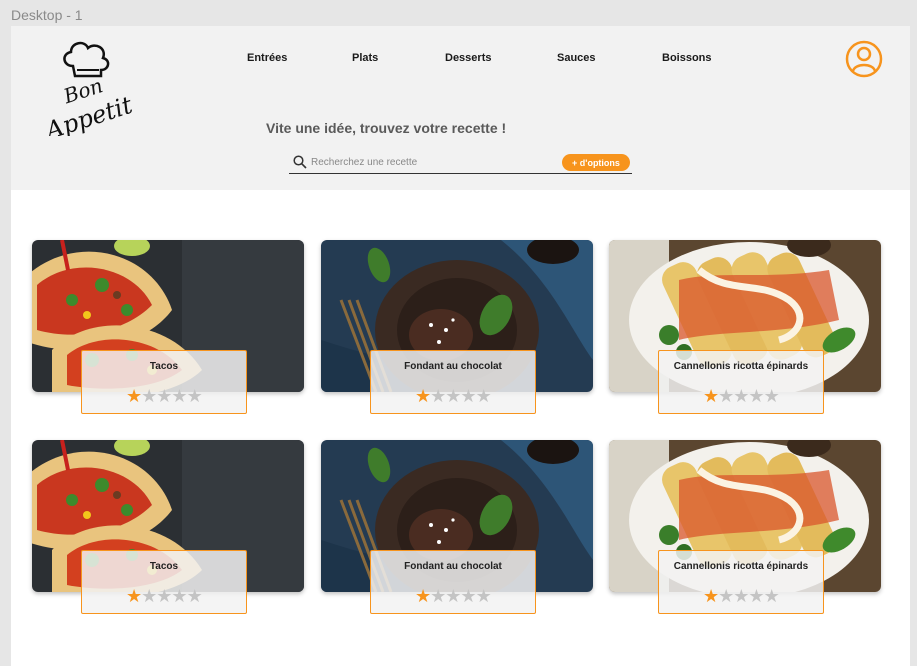 The width and height of the screenshot is (917, 666). I want to click on user-account-icon, so click(864, 59).